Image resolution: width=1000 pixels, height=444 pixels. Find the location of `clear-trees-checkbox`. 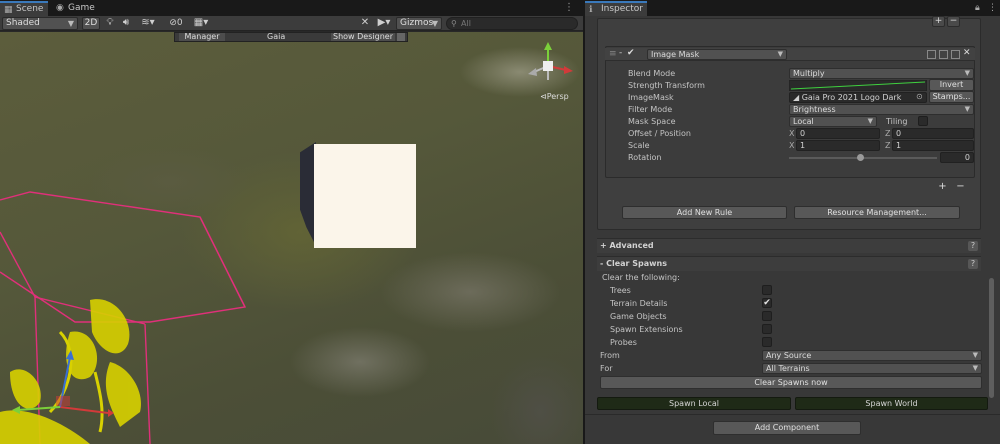

clear-trees-checkbox is located at coordinates (767, 290).